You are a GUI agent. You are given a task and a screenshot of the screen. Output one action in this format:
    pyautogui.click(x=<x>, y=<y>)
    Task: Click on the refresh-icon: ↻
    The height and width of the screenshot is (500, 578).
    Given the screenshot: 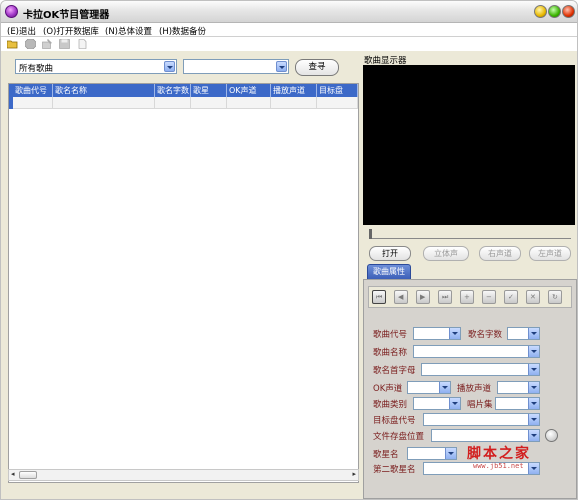 What is the action you would take?
    pyautogui.click(x=555, y=297)
    